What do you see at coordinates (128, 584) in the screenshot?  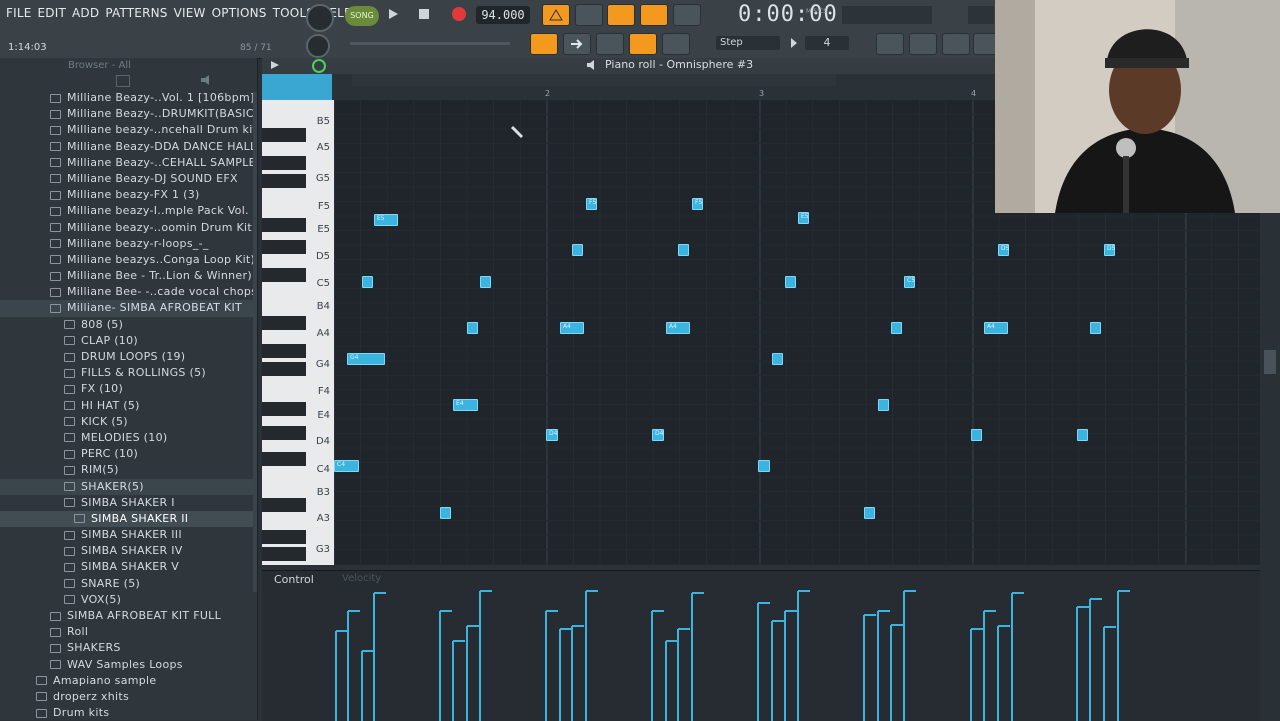 I see `browser-item: SNARE (5)` at bounding box center [128, 584].